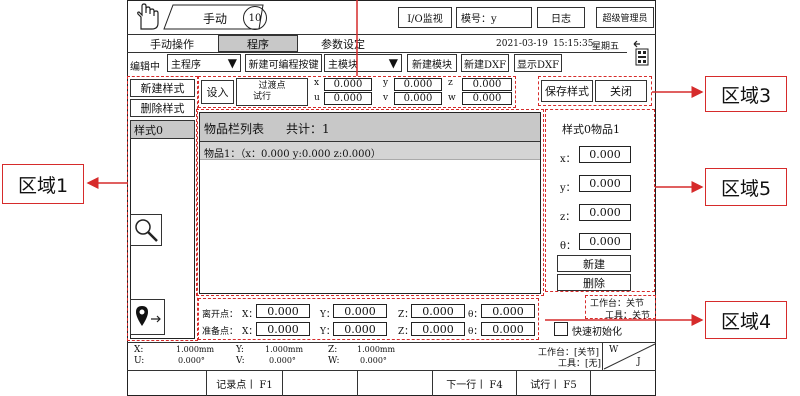  What do you see at coordinates (639, 362) in the screenshot?
I see `mode-j-label: J` at bounding box center [639, 362].